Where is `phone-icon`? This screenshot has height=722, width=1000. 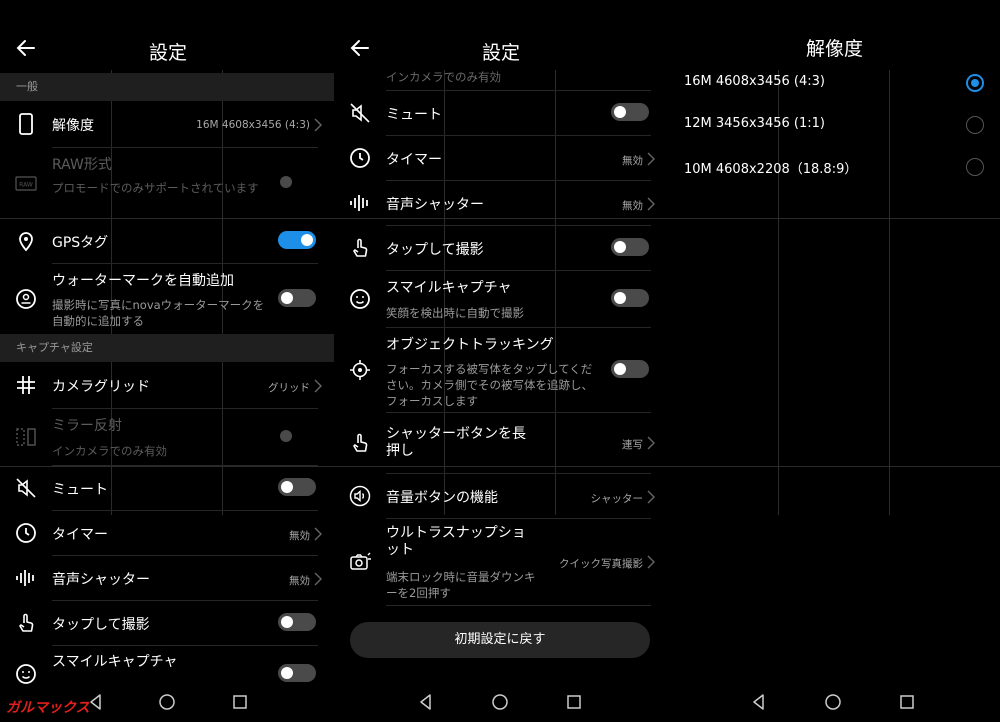 phone-icon is located at coordinates (26, 124).